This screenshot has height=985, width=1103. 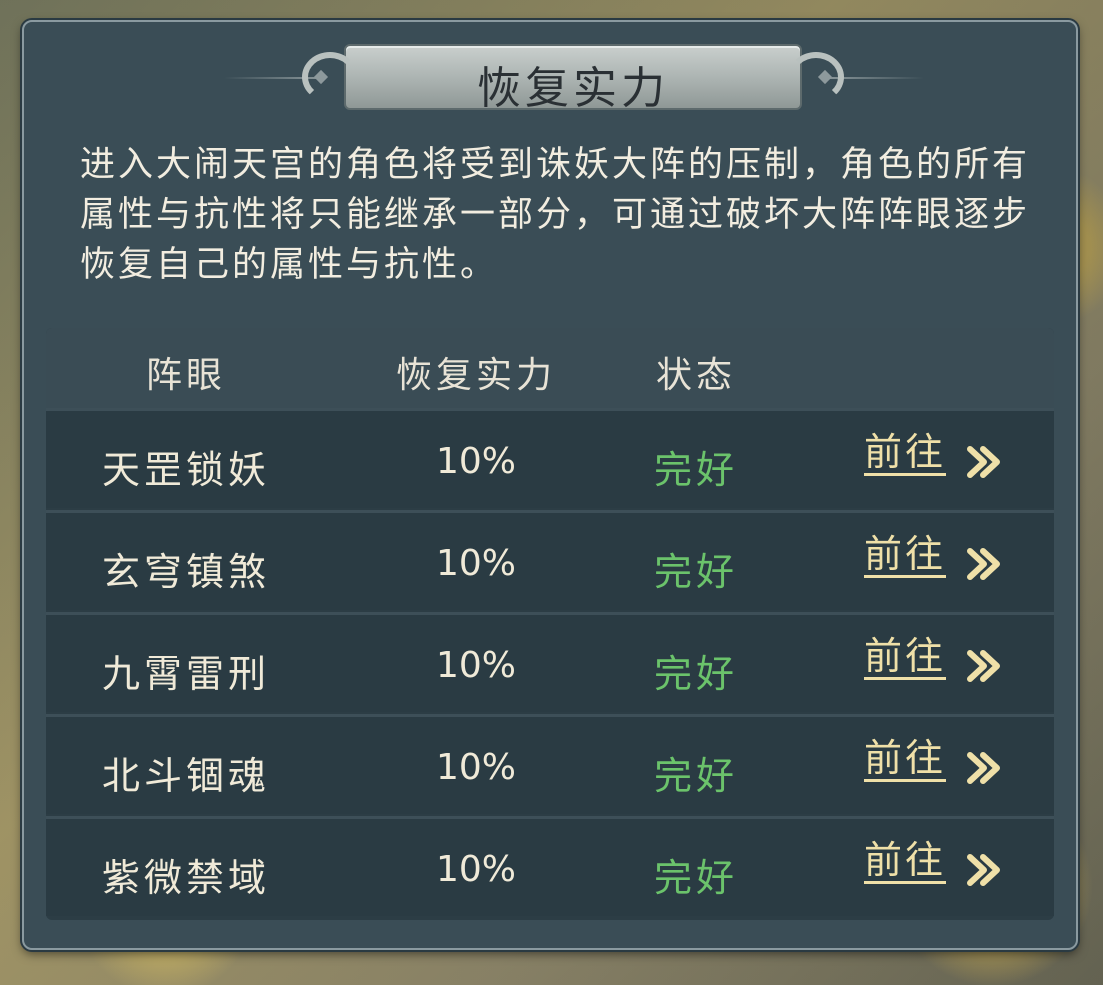 I want to click on table-row: 玄穹镇煞 10% 完好 前往, so click(x=550, y=560).